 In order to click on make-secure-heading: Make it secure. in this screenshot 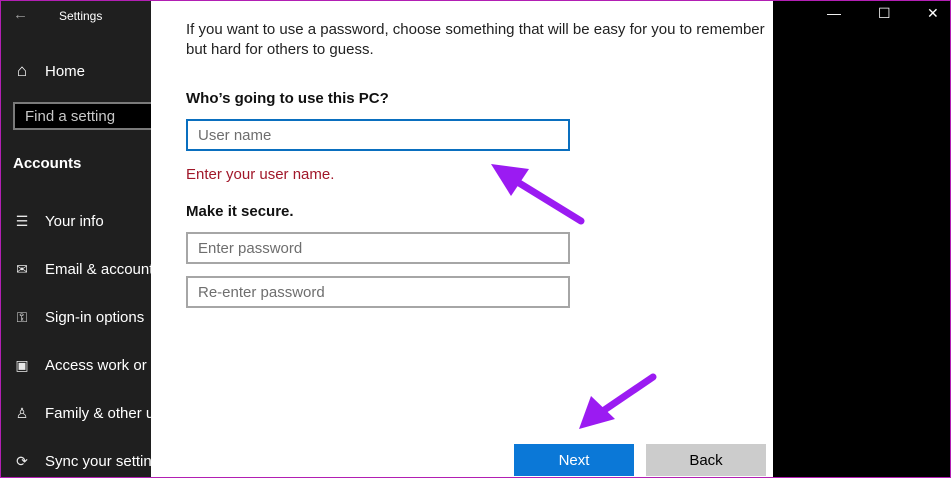, I will do `click(240, 211)`.